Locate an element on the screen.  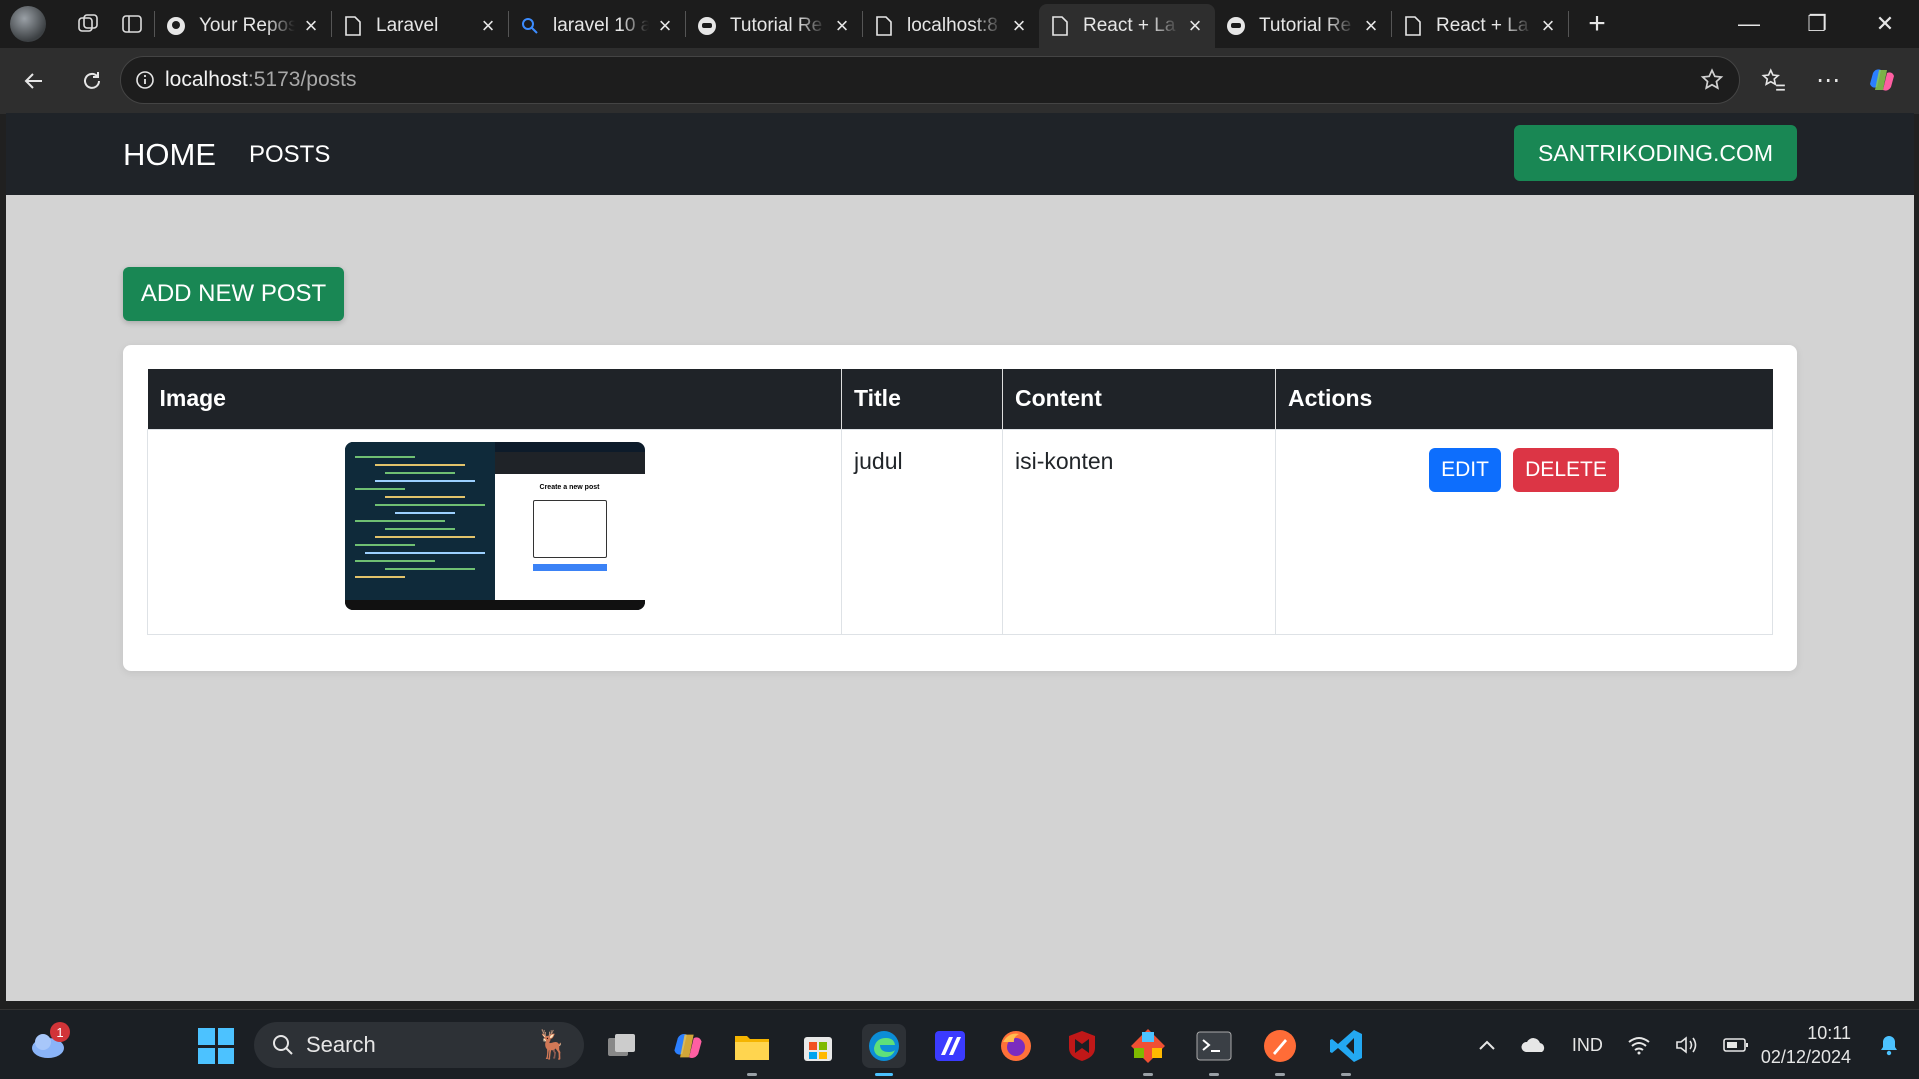
nav-posts-link: POSTS is located at coordinates (289, 155).